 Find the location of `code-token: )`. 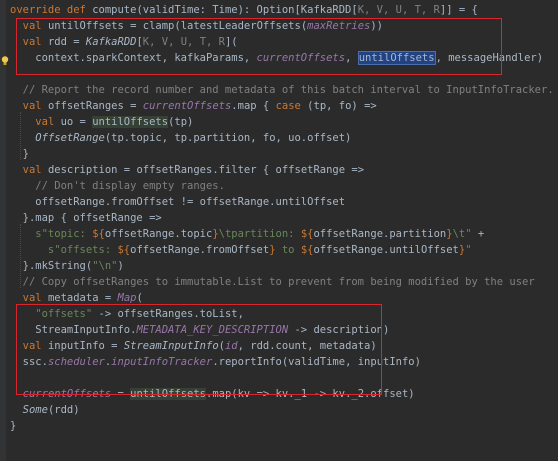

code-token: ) is located at coordinates (120, 266).